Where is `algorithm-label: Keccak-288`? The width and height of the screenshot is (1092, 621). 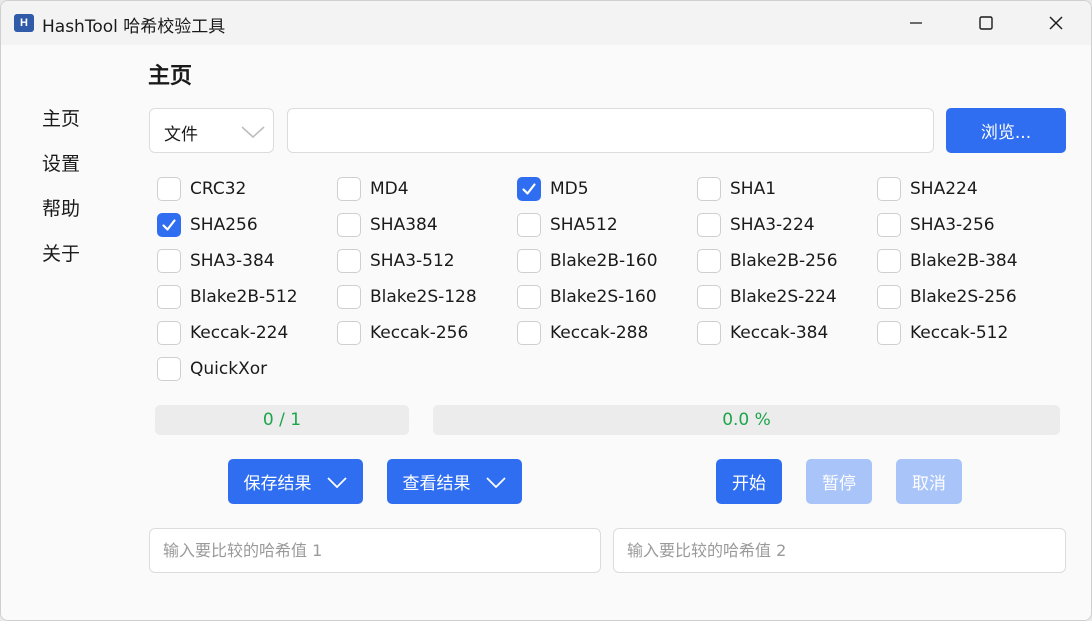 algorithm-label: Keccak-288 is located at coordinates (599, 333).